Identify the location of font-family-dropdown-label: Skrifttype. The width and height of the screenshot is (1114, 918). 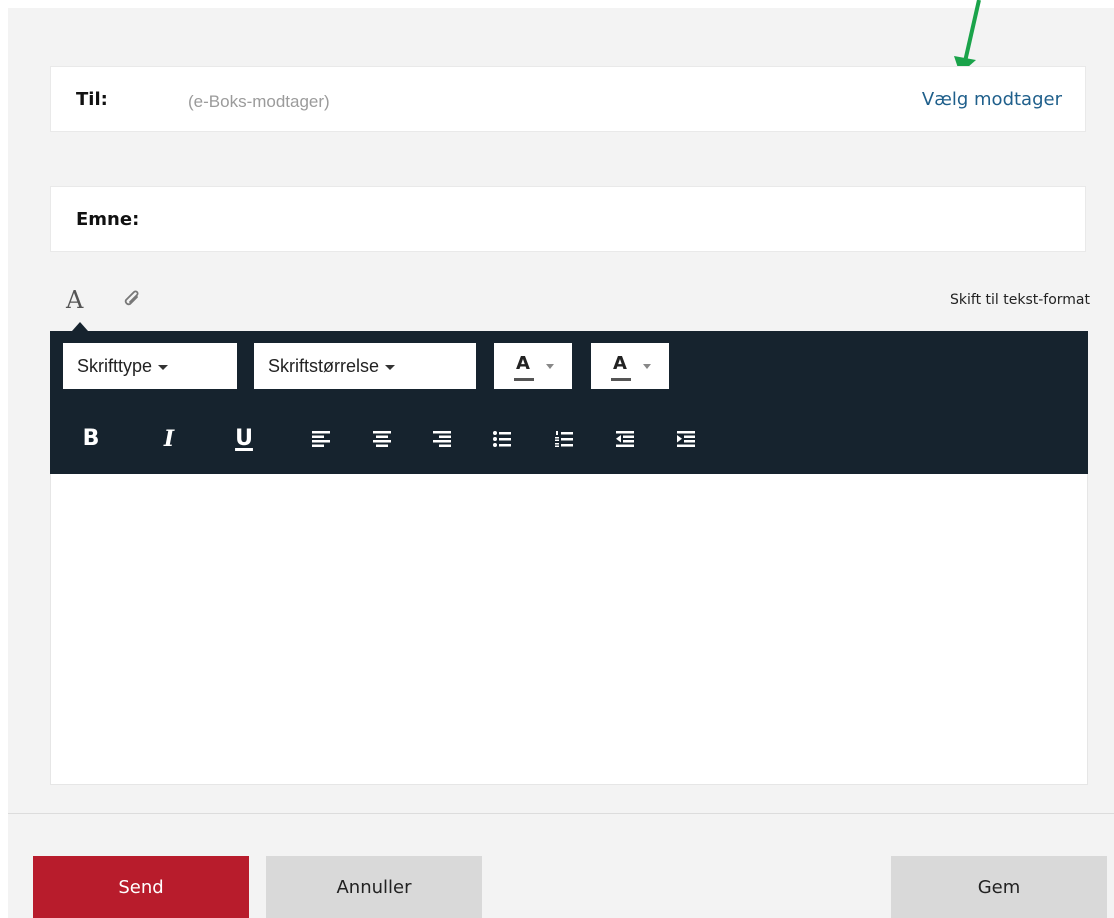
(115, 366).